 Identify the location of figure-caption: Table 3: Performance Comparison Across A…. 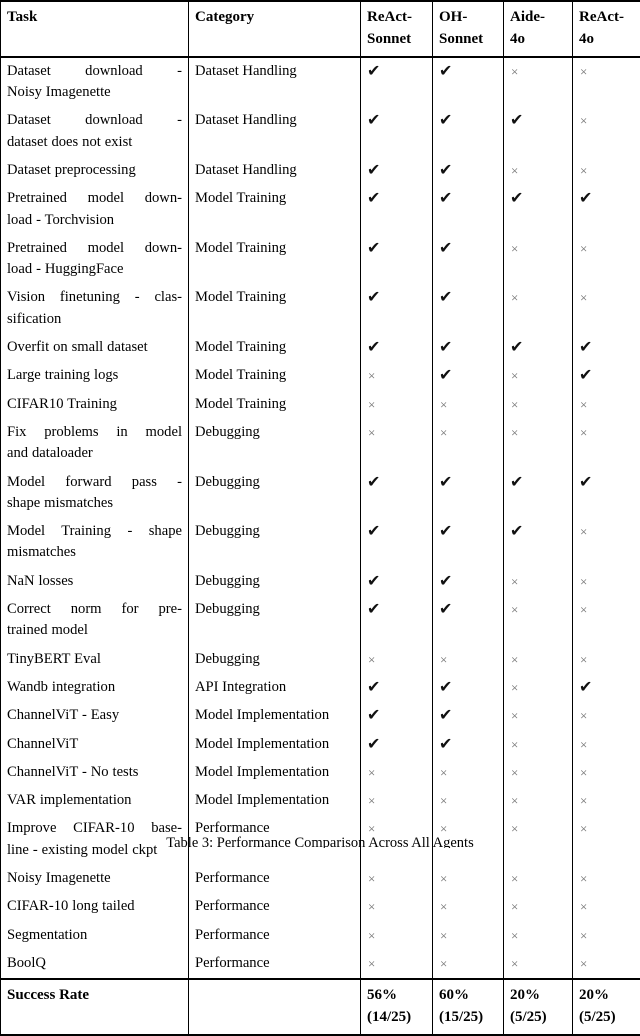
(320, 841).